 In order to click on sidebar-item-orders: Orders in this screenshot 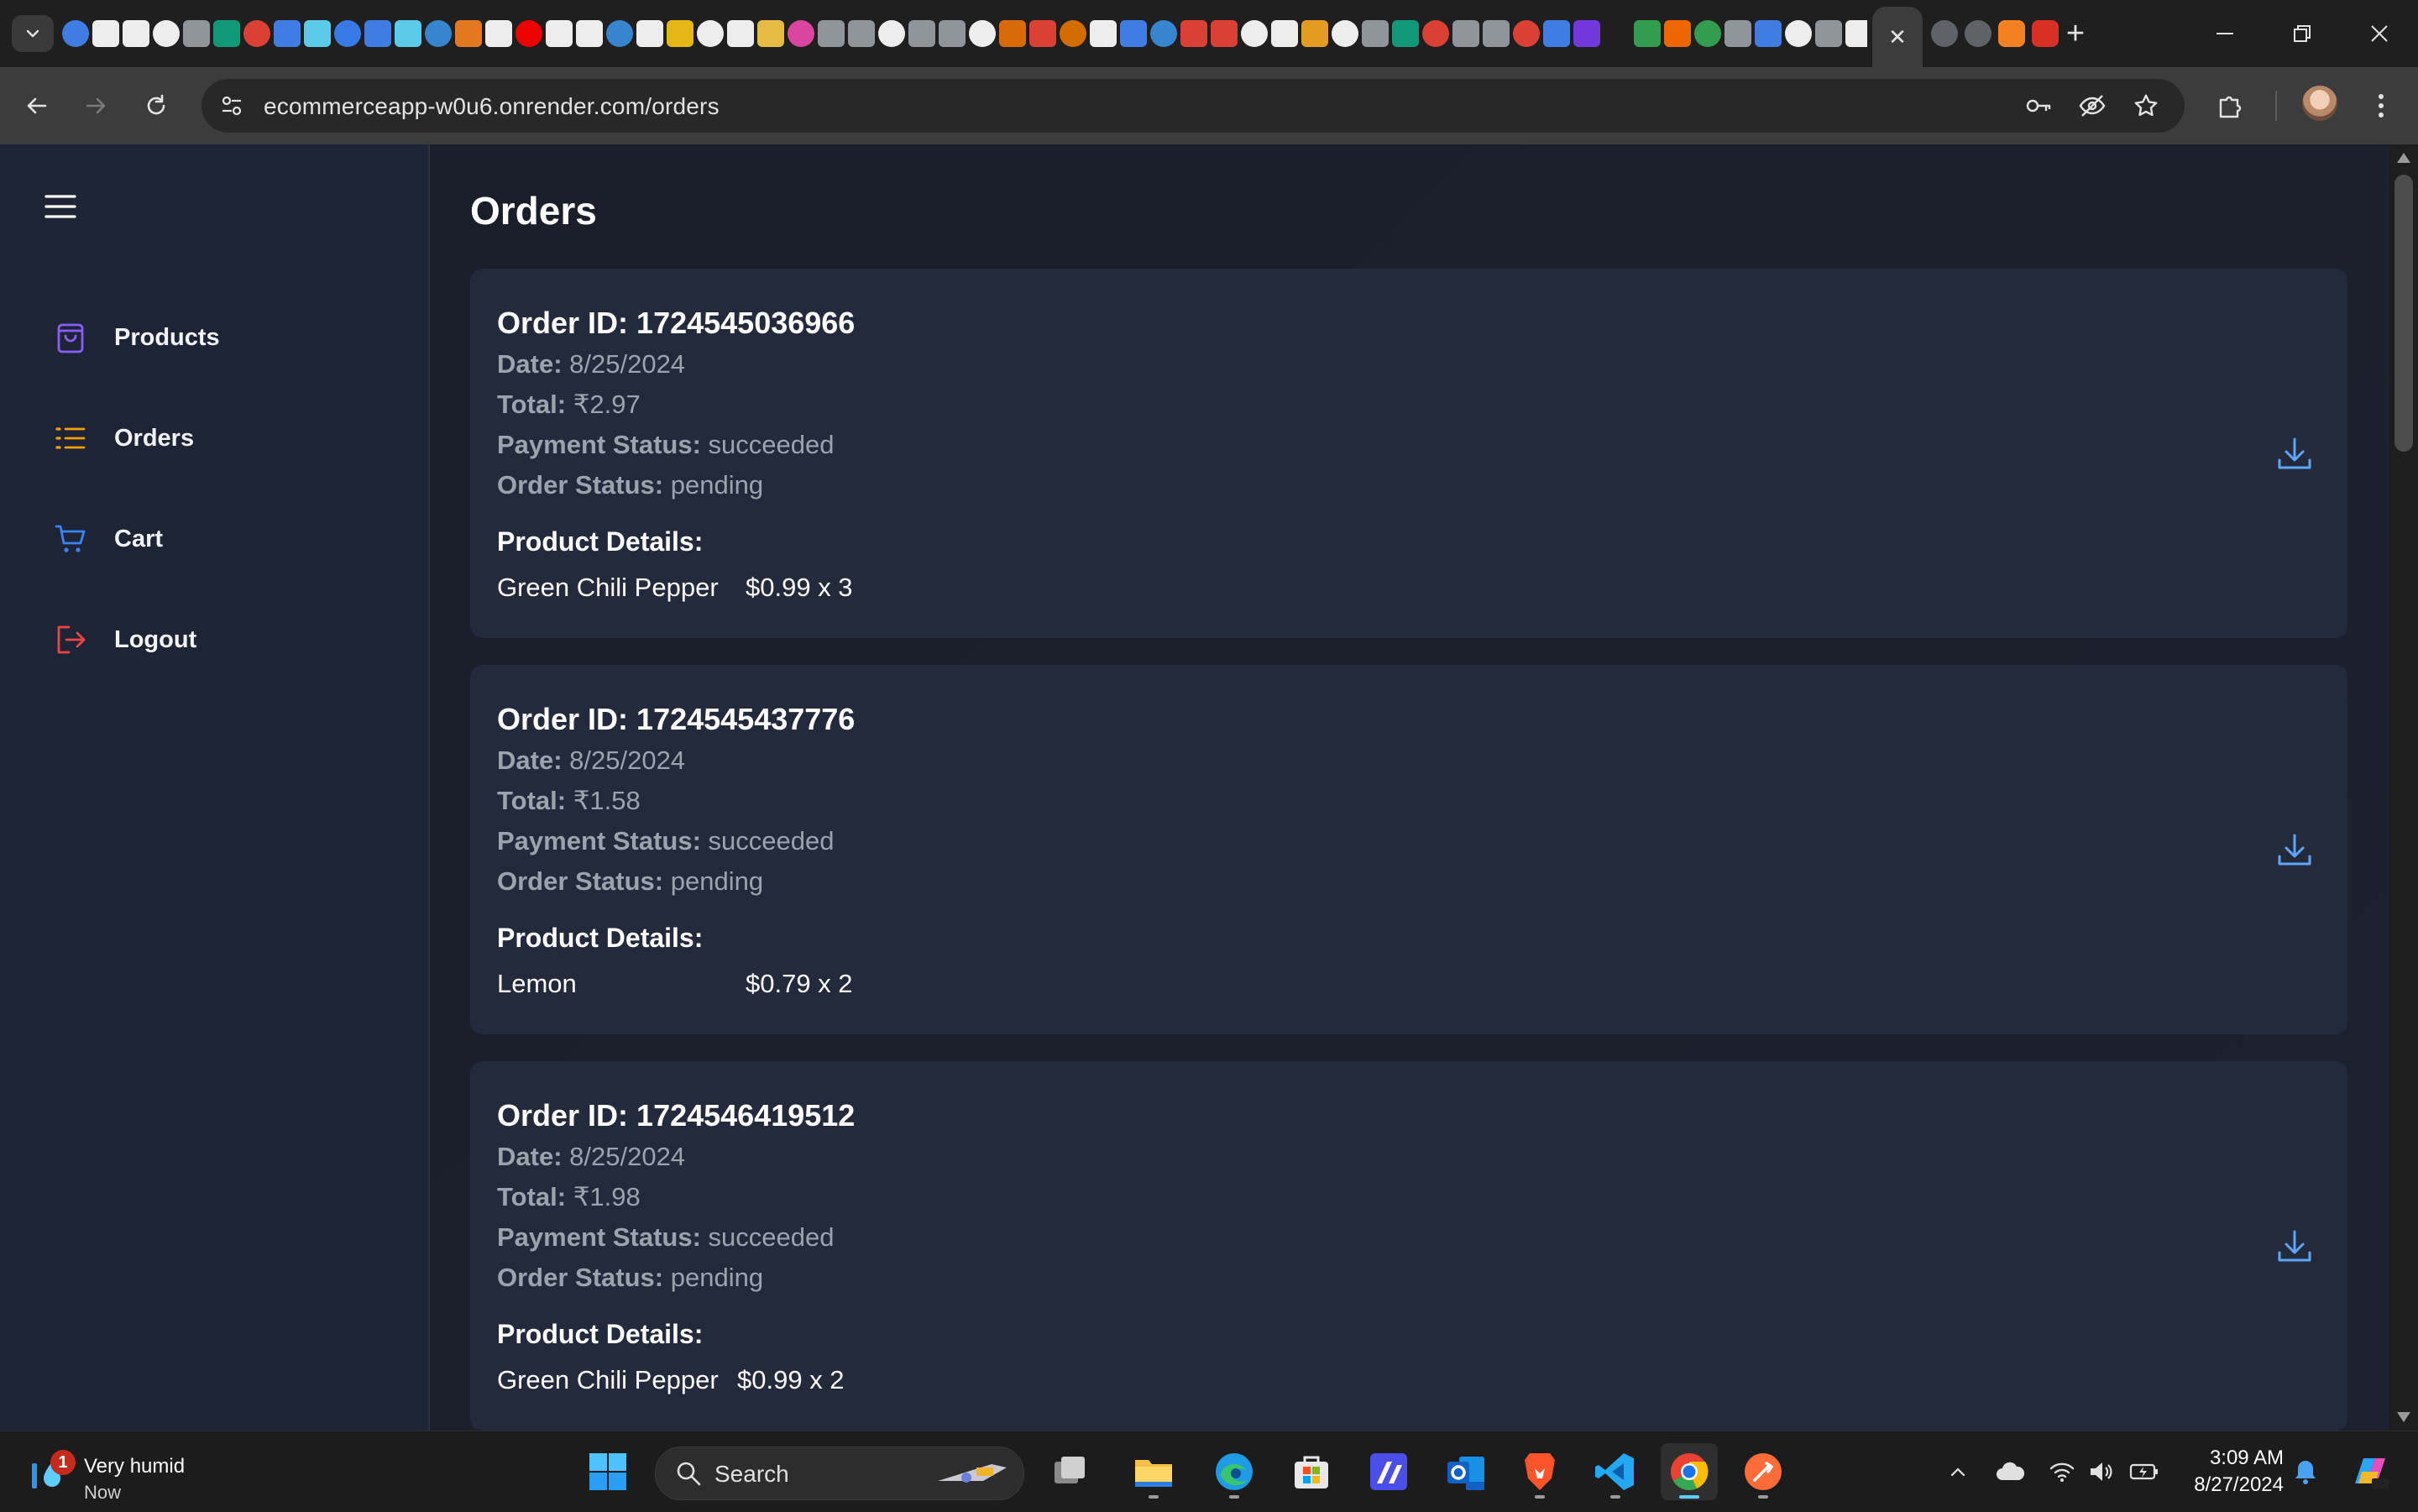, I will do `click(220, 438)`.